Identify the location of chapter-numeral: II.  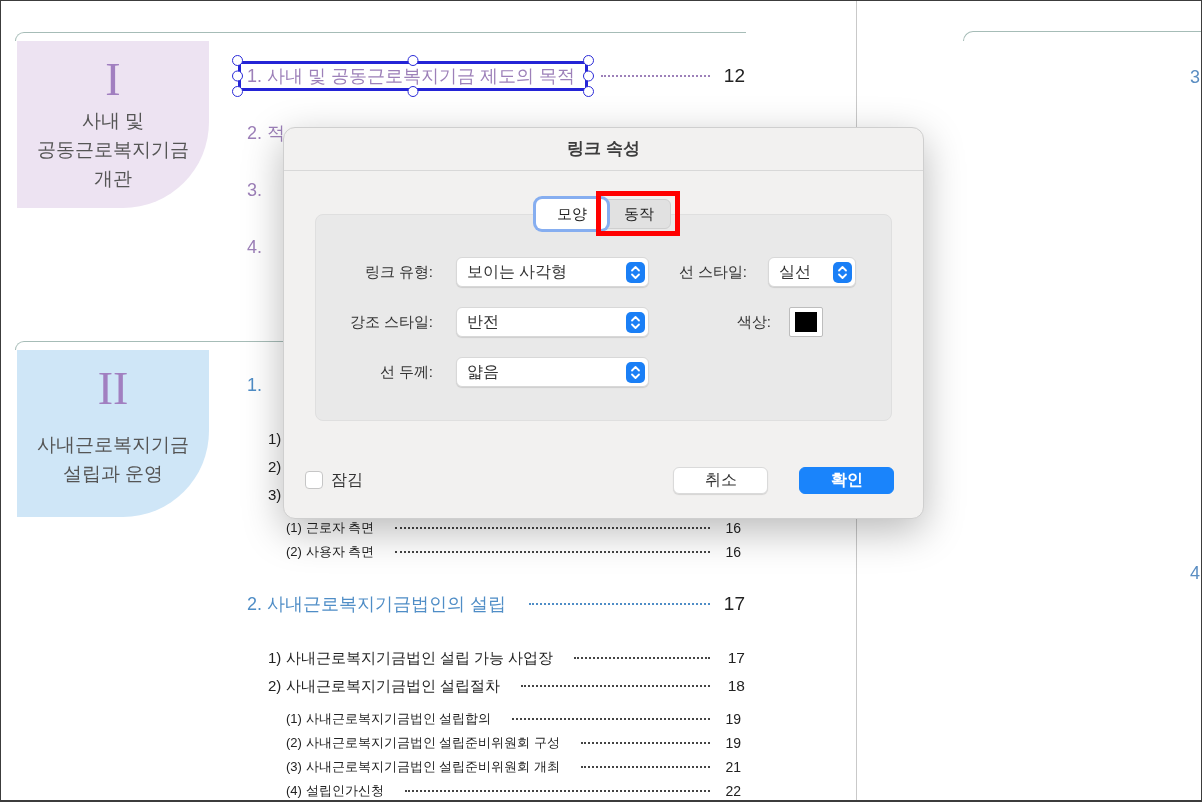
(113, 389).